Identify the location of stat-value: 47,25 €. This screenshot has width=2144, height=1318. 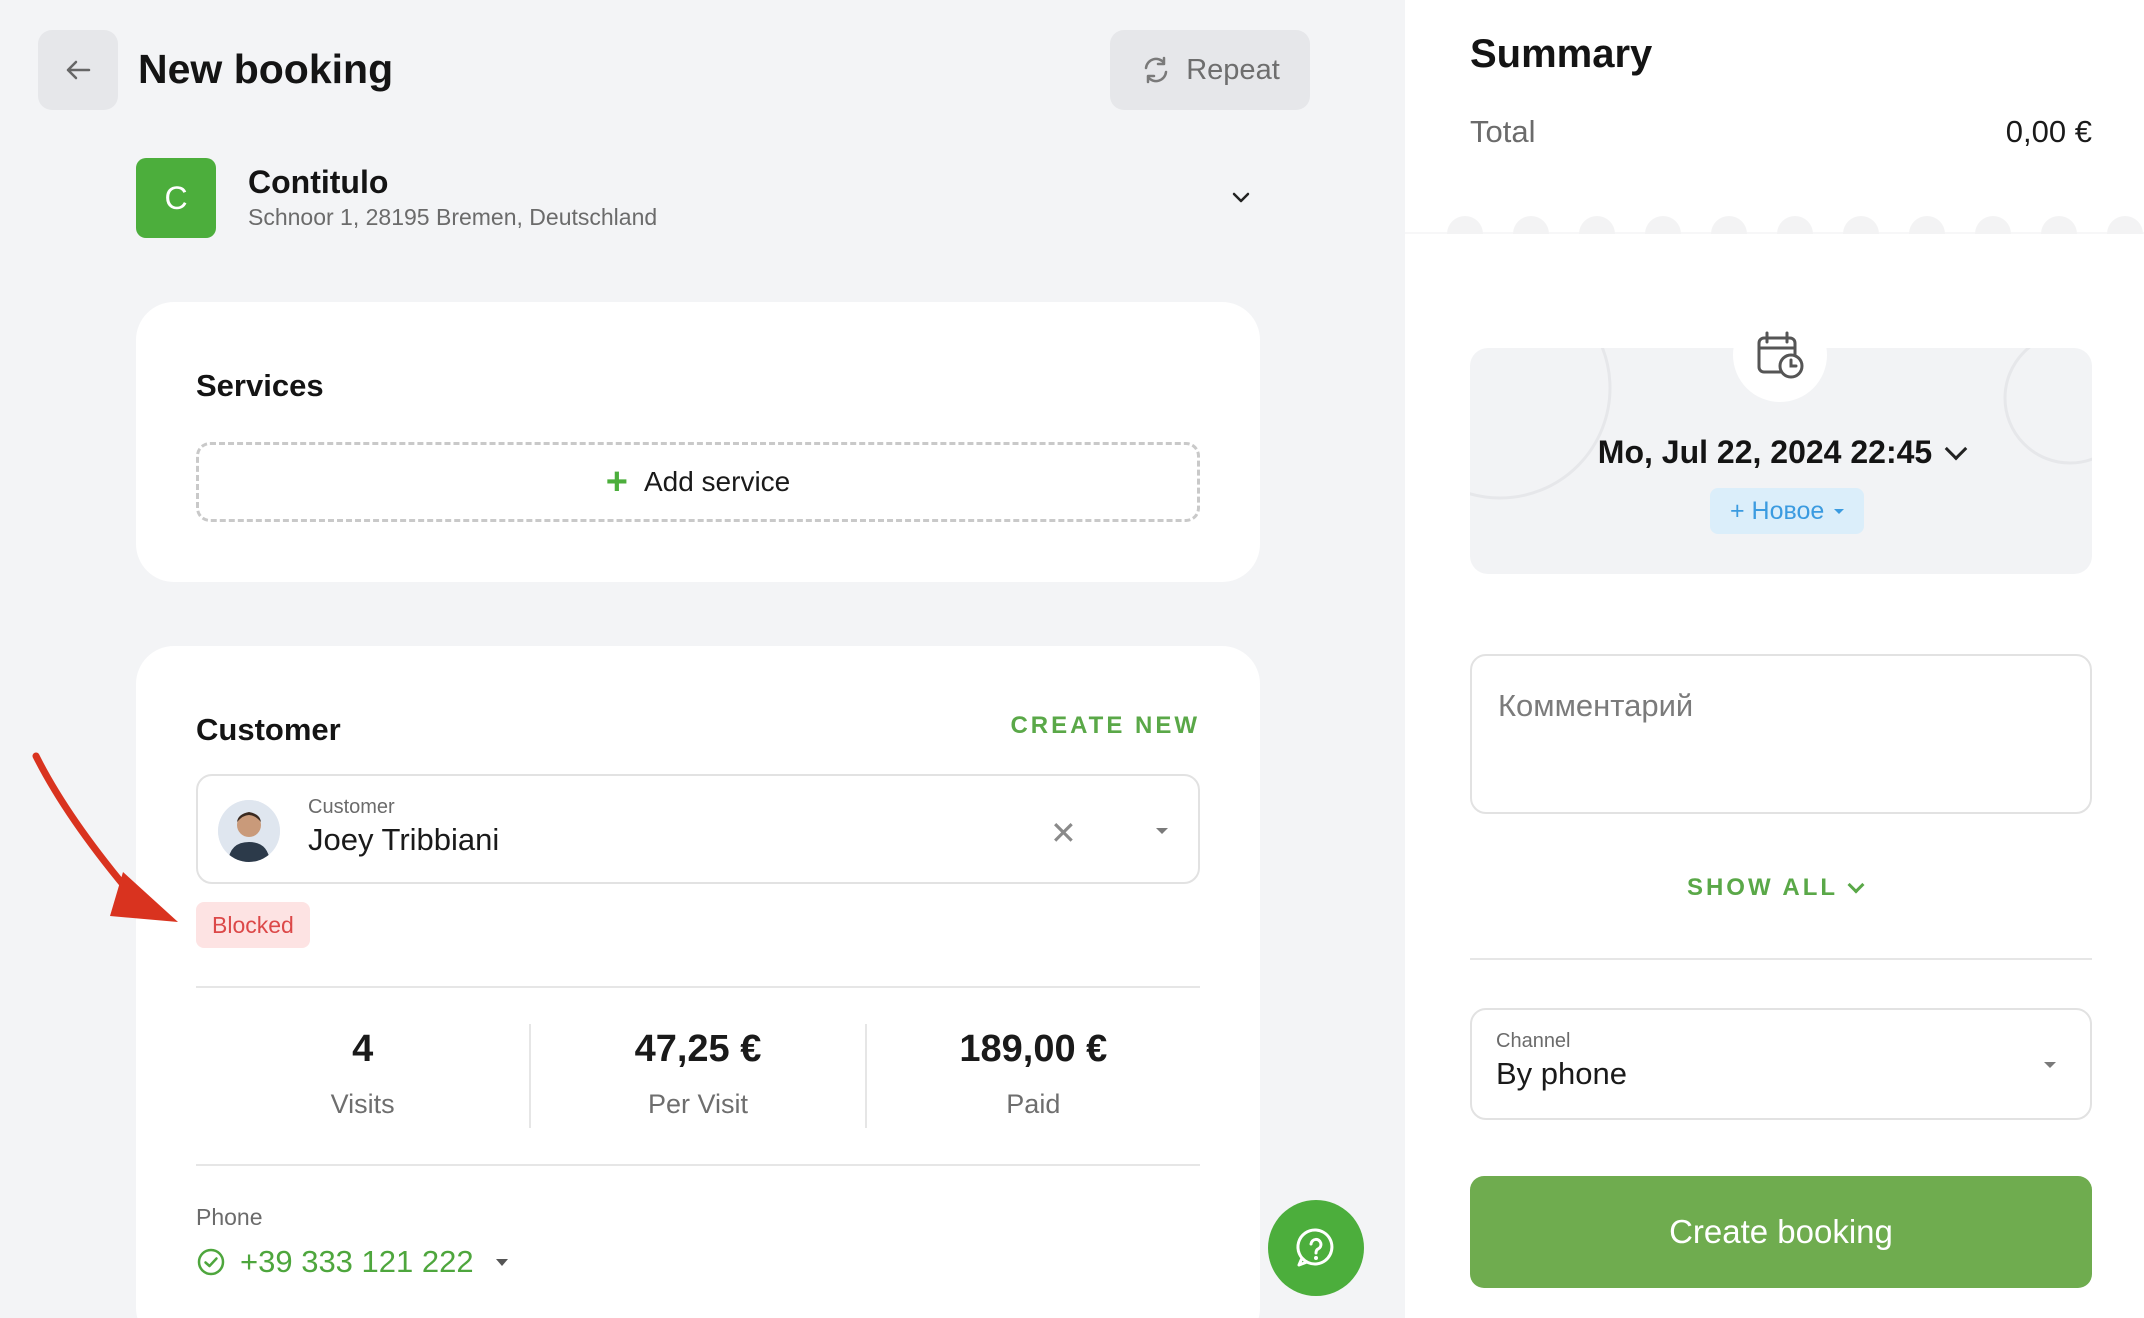
(698, 1049).